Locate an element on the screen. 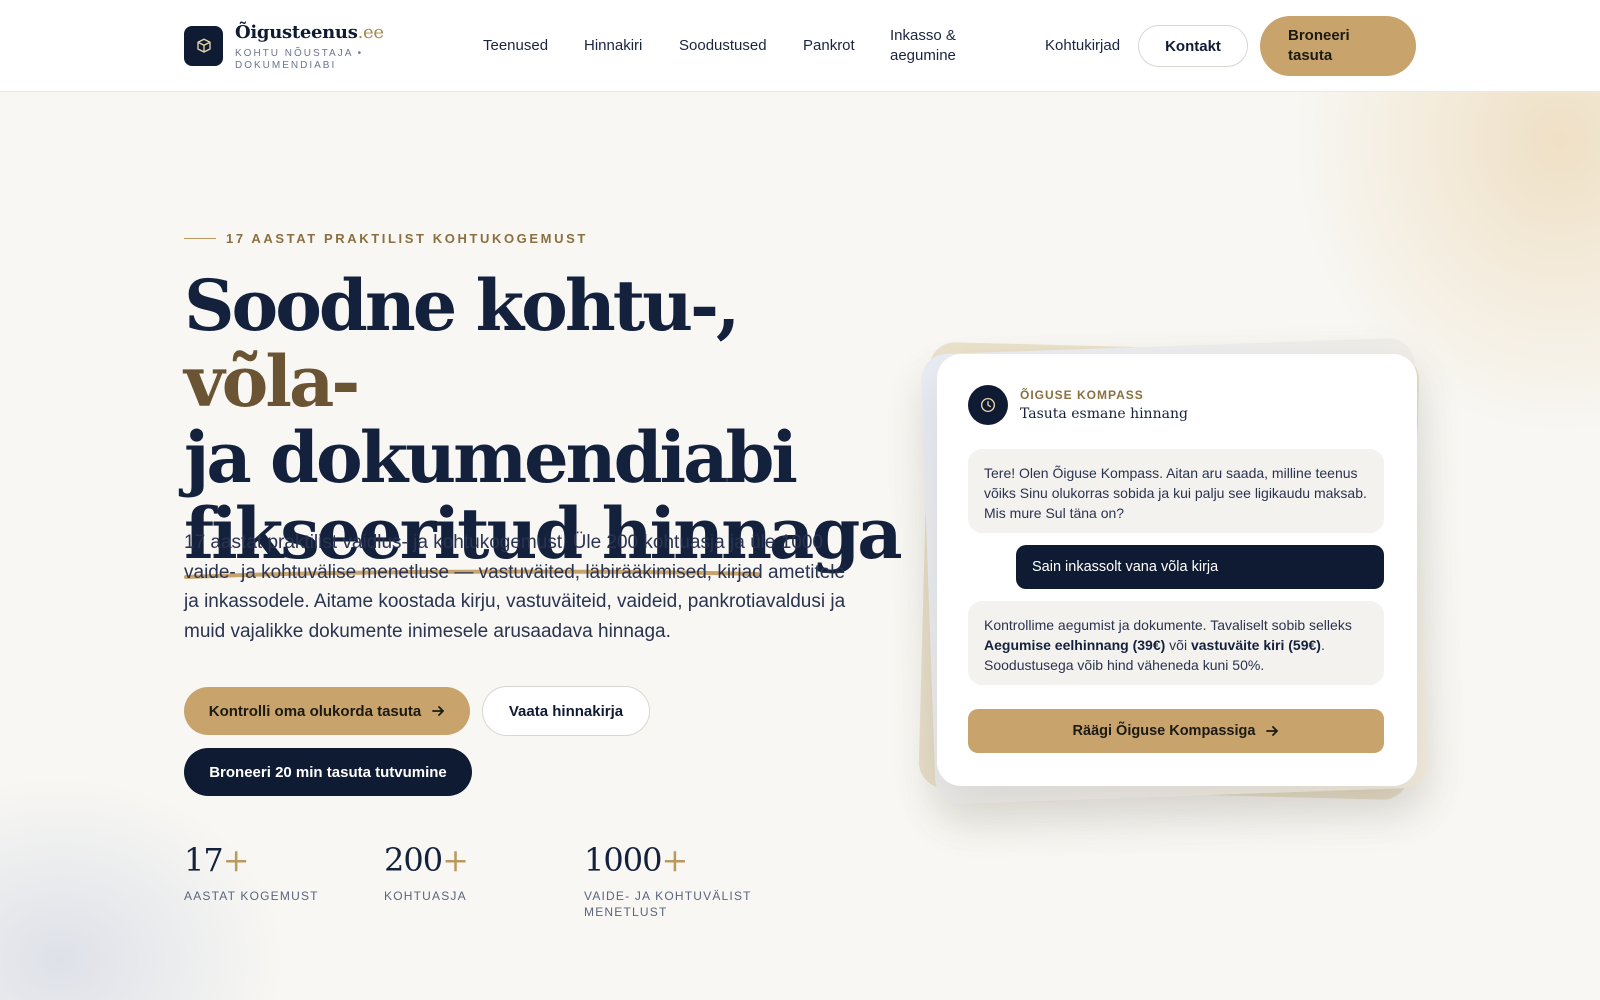  chat-title: Tasuta esmane hinnang is located at coordinates (1104, 414).